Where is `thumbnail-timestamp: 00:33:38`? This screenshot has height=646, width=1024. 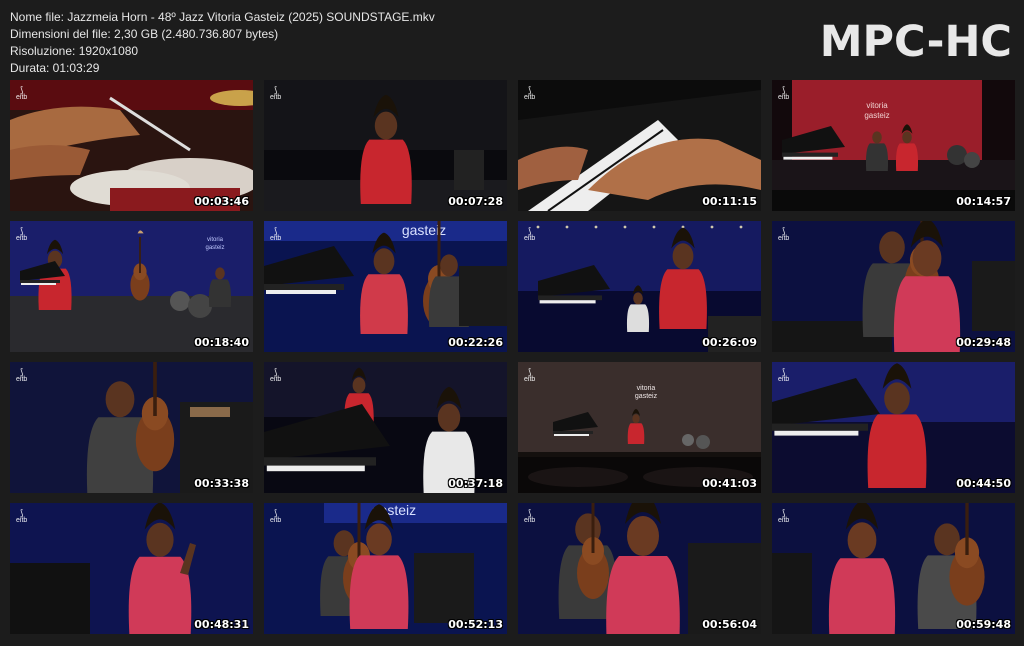
thumbnail-timestamp: 00:33:38 is located at coordinates (221, 483).